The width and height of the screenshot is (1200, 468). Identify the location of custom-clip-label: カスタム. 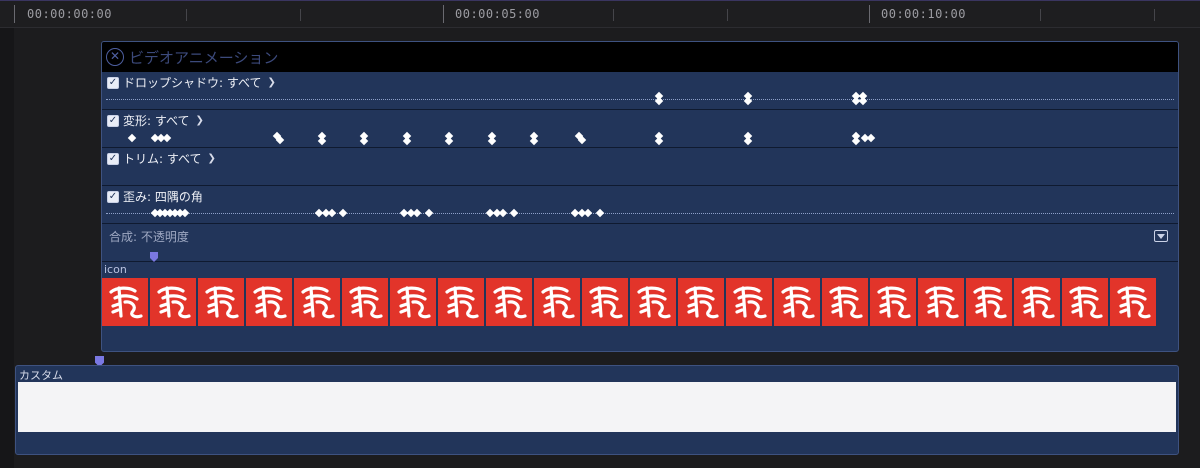
(41, 375).